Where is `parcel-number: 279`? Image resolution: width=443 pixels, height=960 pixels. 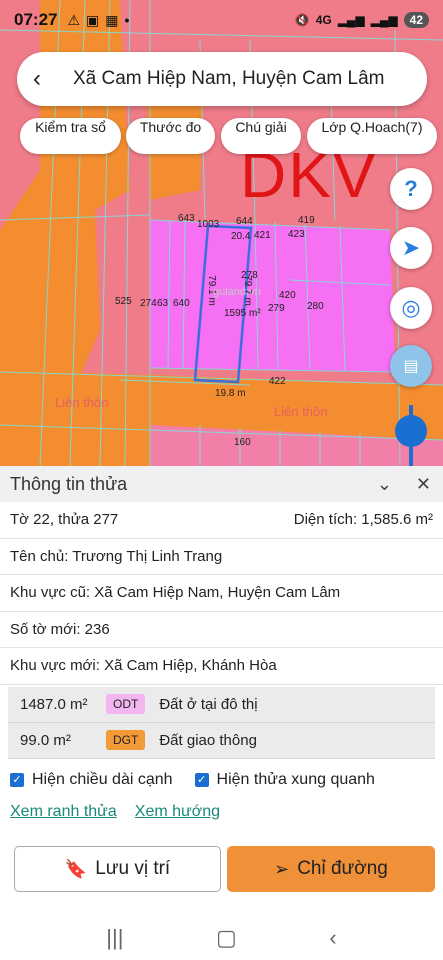
parcel-number: 279 is located at coordinates (276, 308).